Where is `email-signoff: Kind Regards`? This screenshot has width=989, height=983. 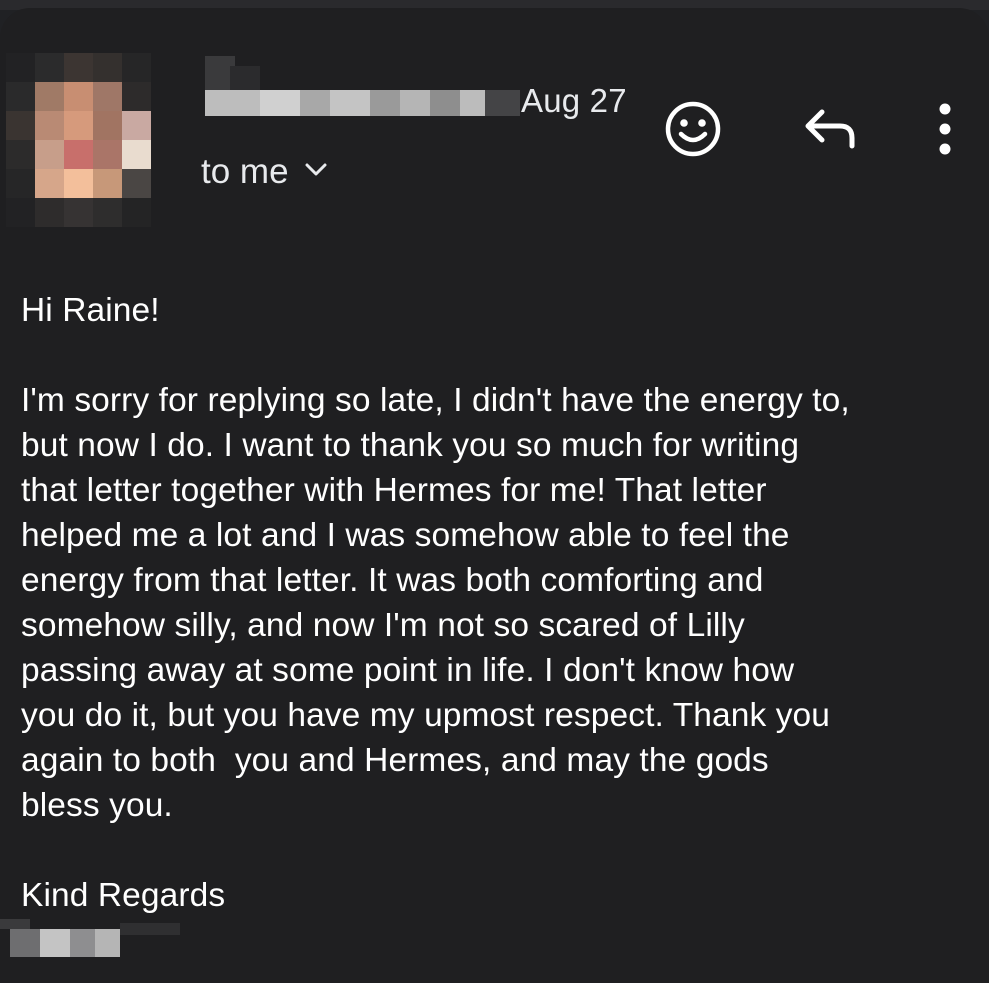
email-signoff: Kind Regards is located at coordinates (123, 895).